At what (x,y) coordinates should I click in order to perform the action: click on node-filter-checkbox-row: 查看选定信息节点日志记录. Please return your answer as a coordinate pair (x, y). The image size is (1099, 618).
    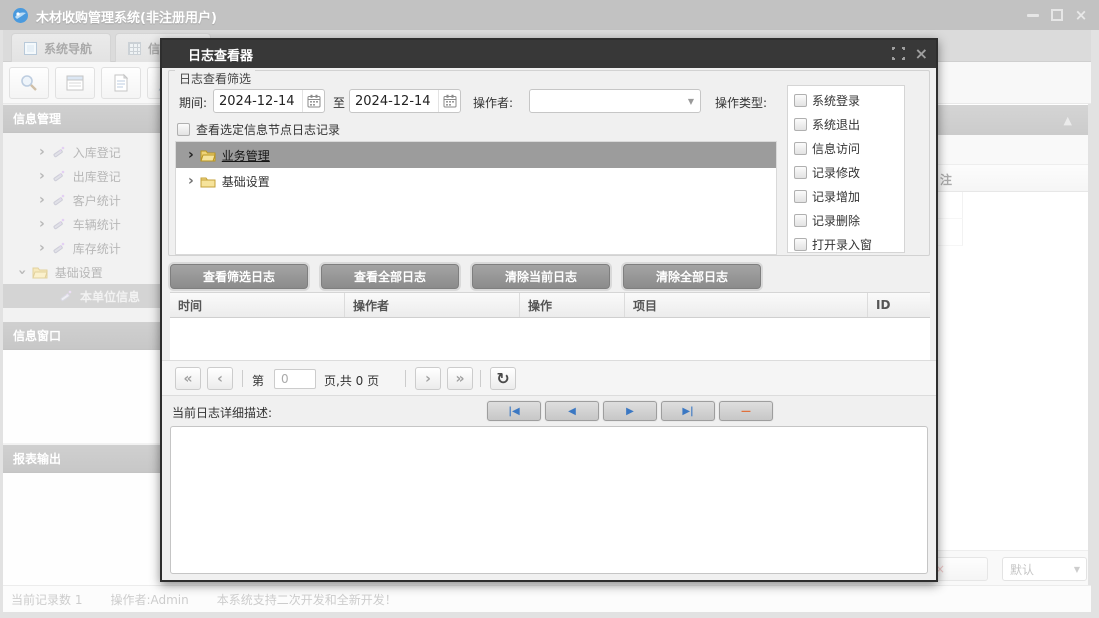
    Looking at the image, I should click on (258, 129).